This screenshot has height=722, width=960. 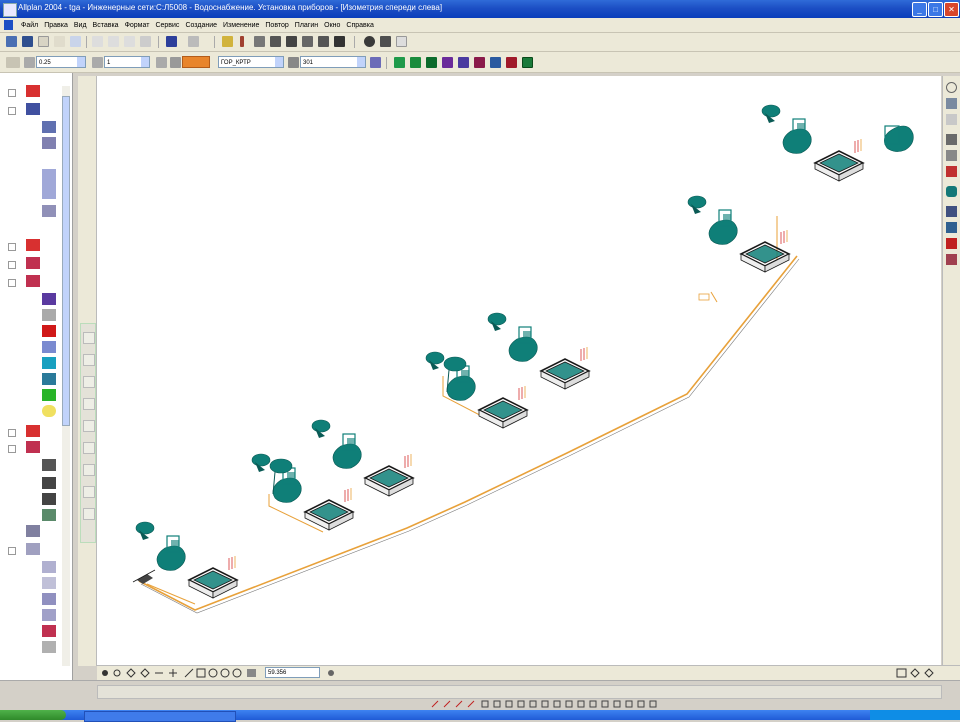 I want to click on line-type-icon, so click(x=97, y=62).